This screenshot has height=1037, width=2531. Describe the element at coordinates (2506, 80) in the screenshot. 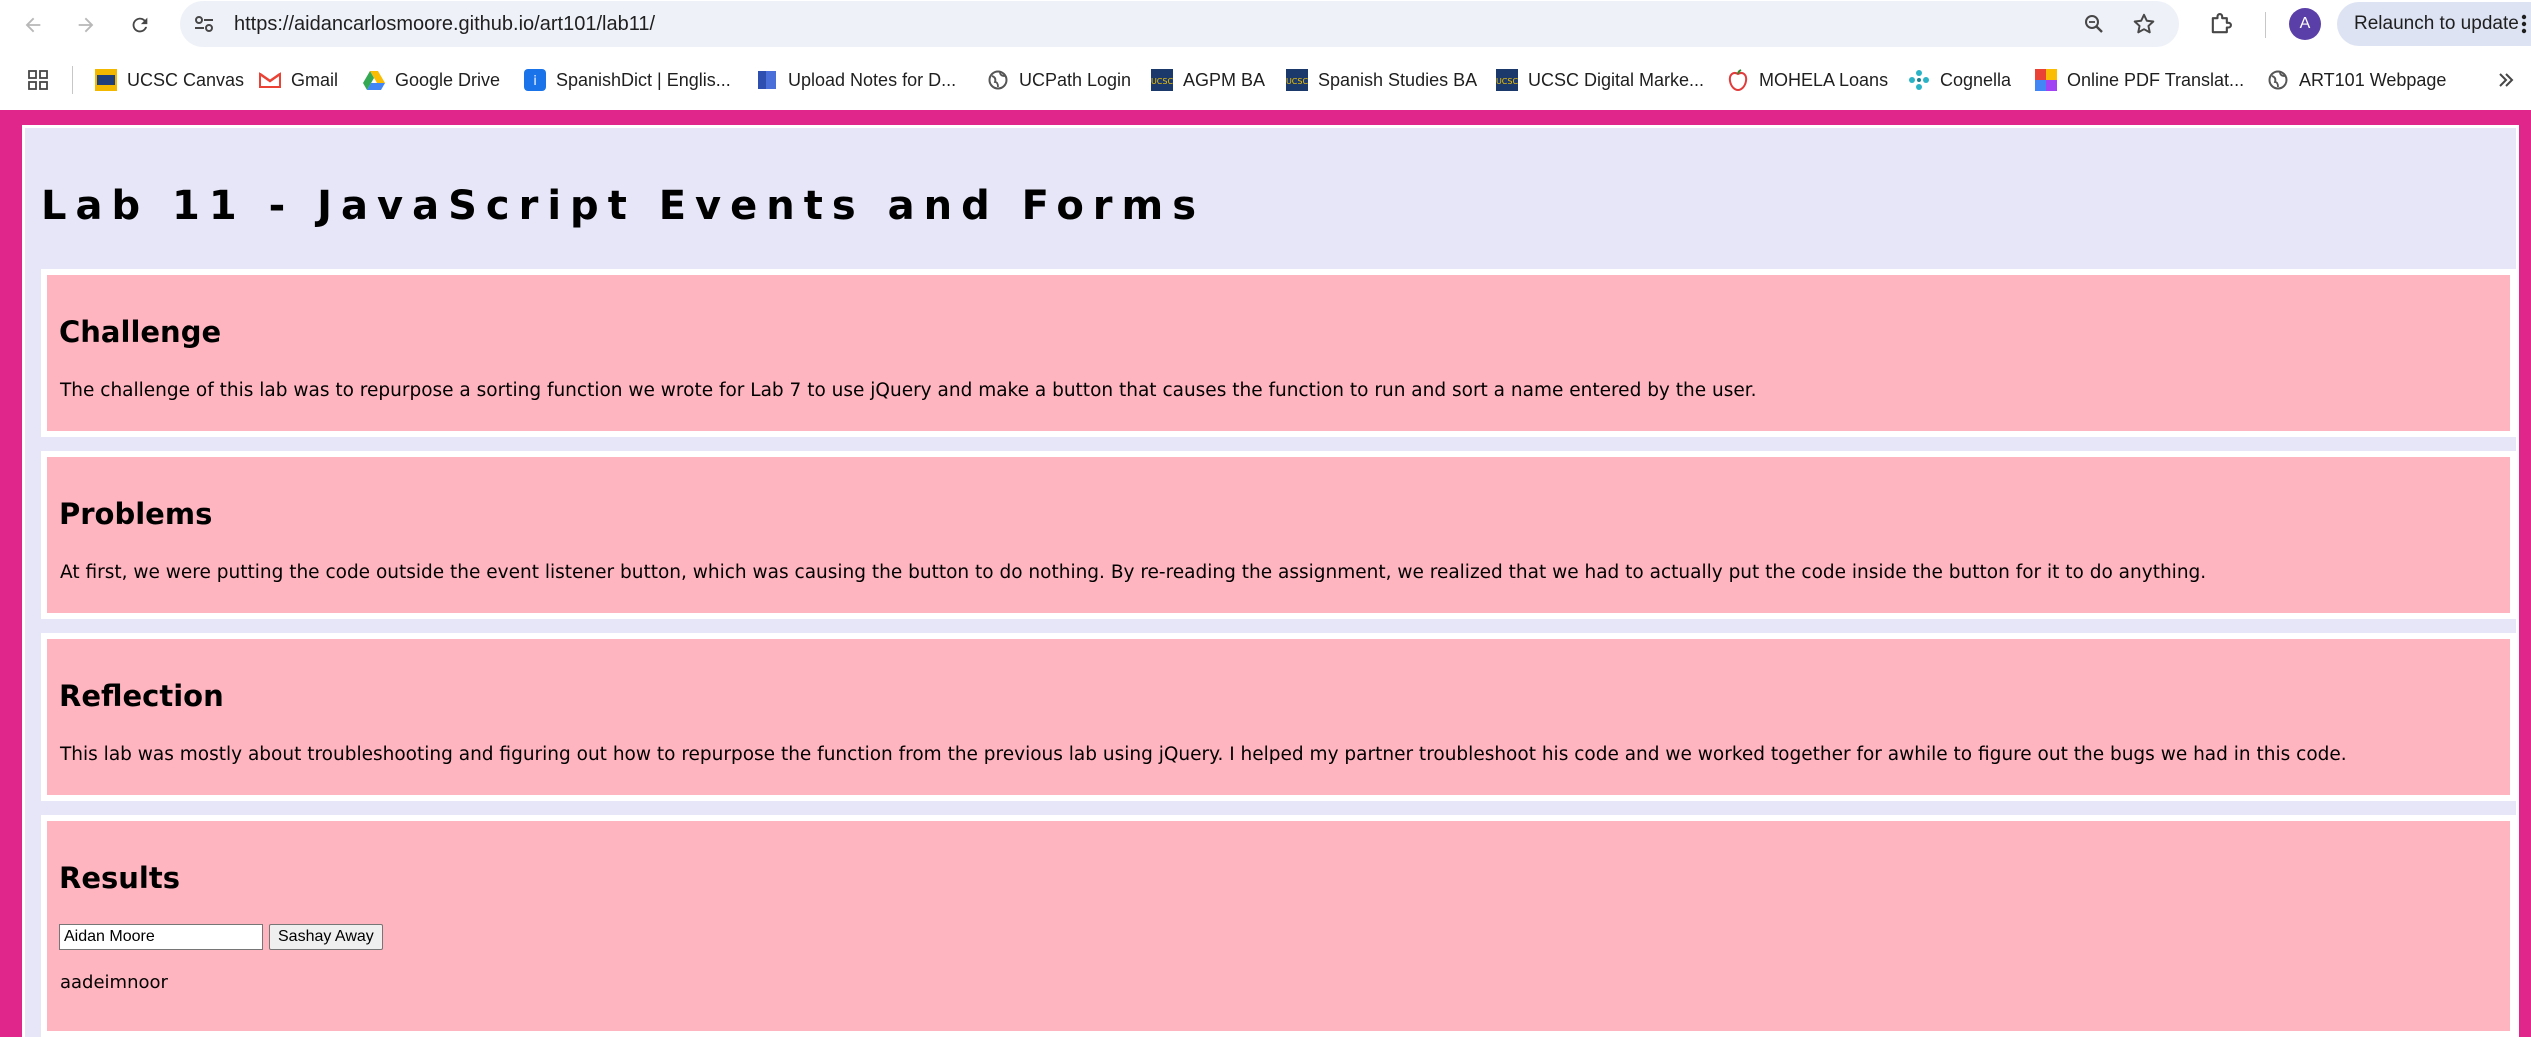

I see `chevron-double-right-icon` at that location.